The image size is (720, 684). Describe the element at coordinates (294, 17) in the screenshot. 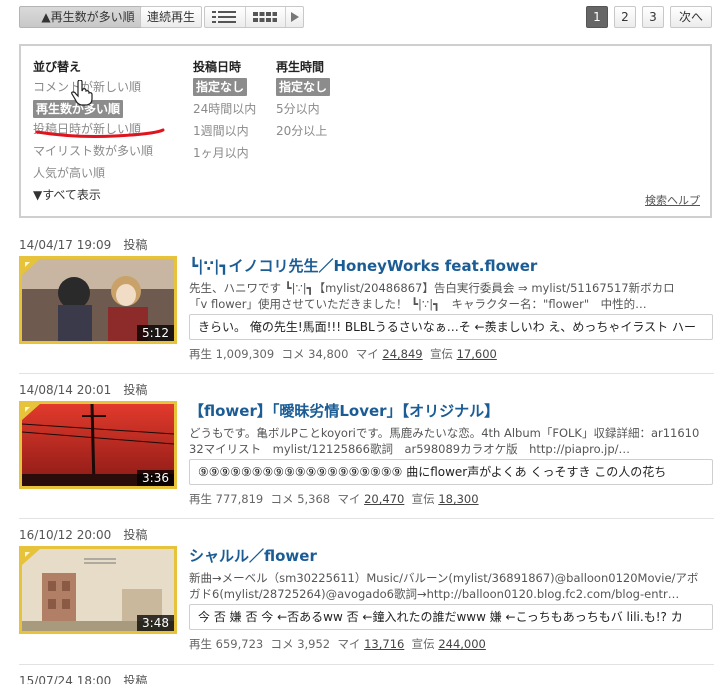

I see `play-icon` at that location.